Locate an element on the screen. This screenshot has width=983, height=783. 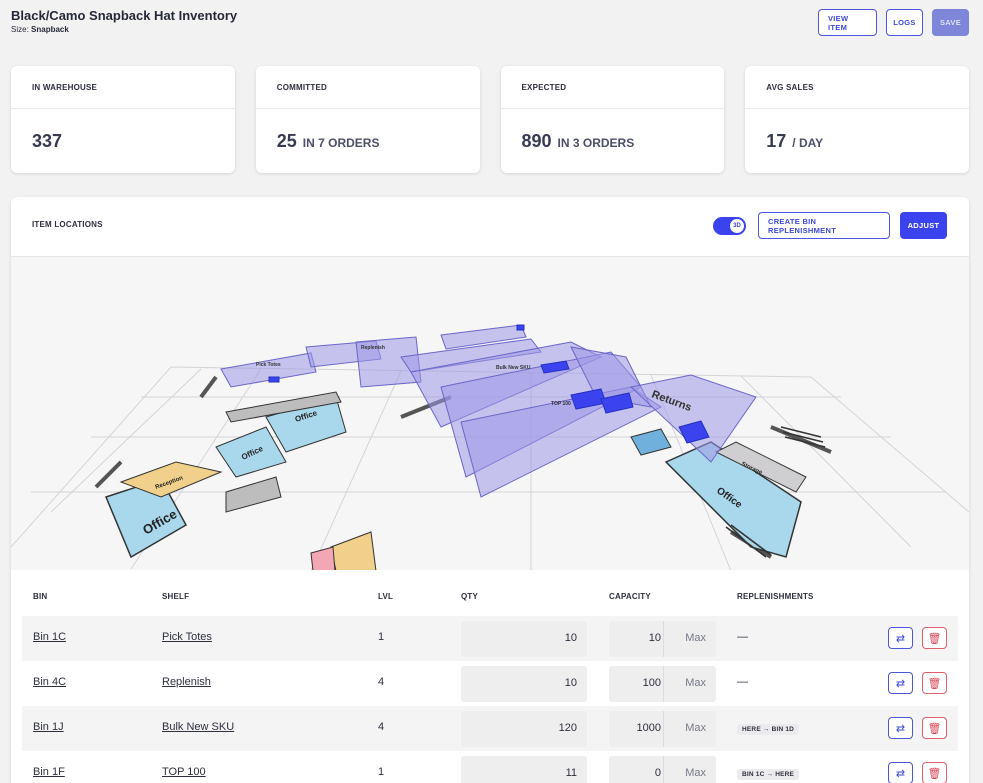
capacity-value: 10 is located at coordinates (654, 638).